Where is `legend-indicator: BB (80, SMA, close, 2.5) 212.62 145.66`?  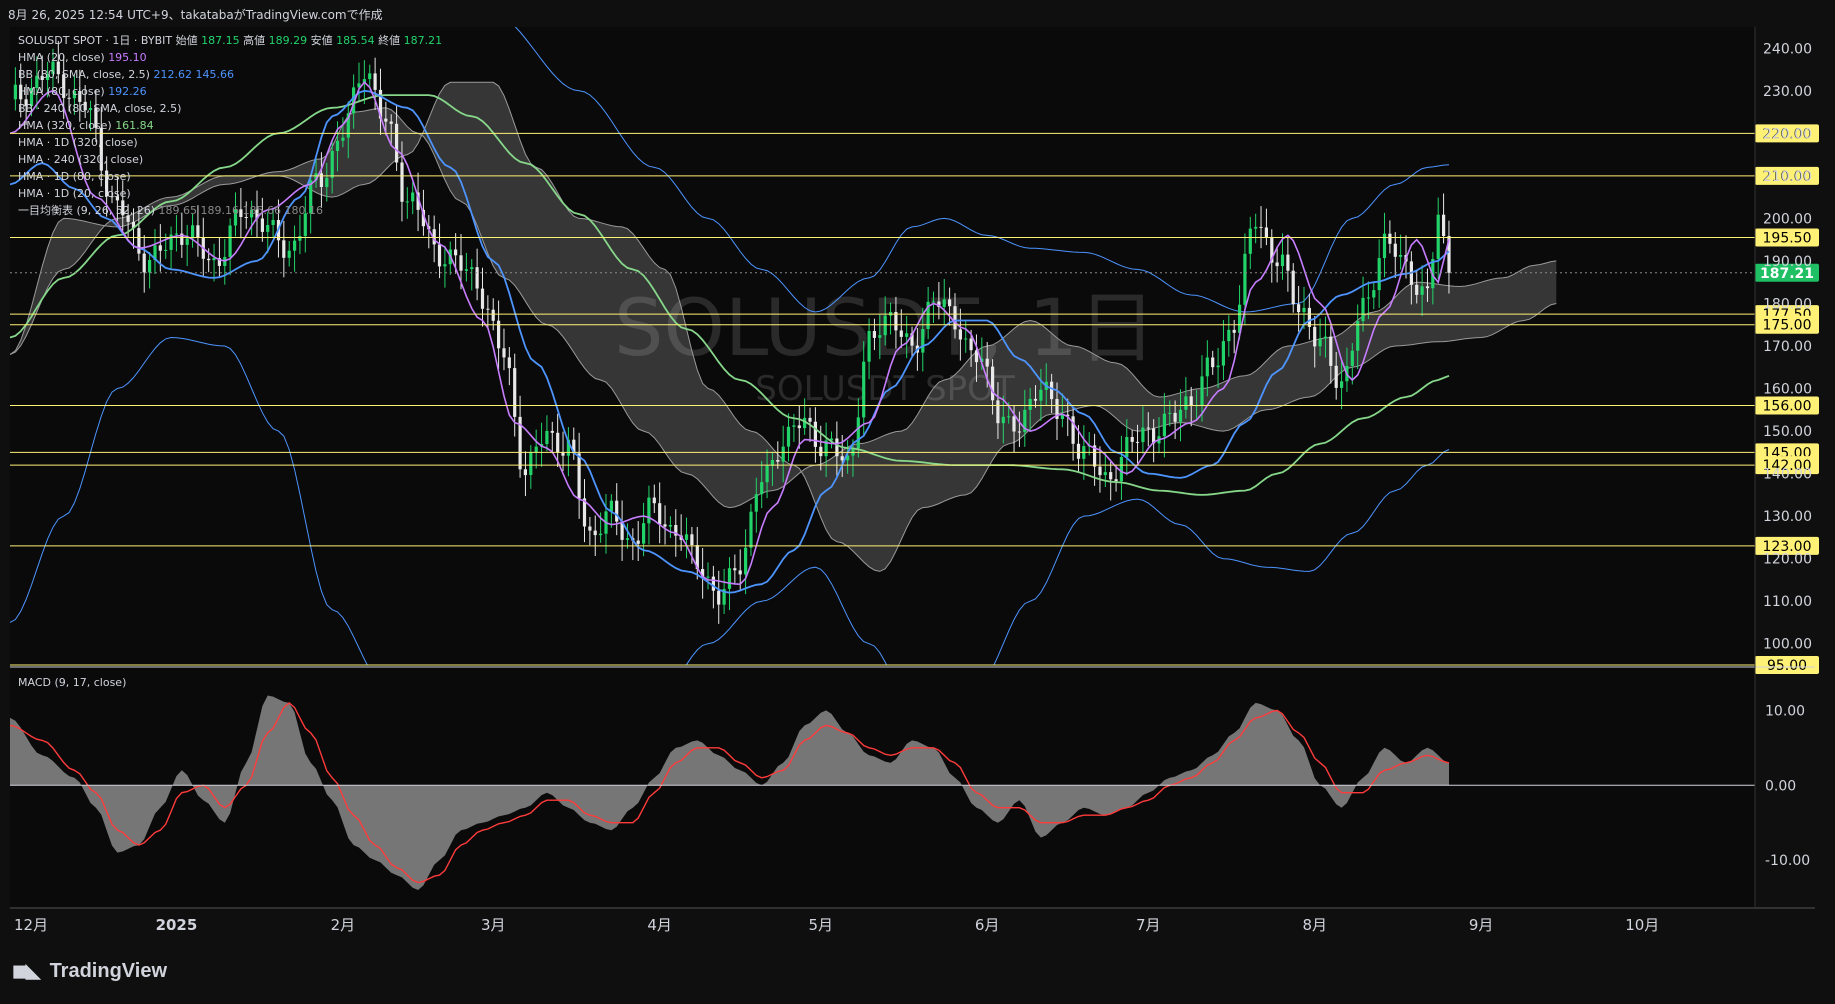 legend-indicator: BB (80, SMA, close, 2.5) 212.62 145.66 is located at coordinates (126, 74).